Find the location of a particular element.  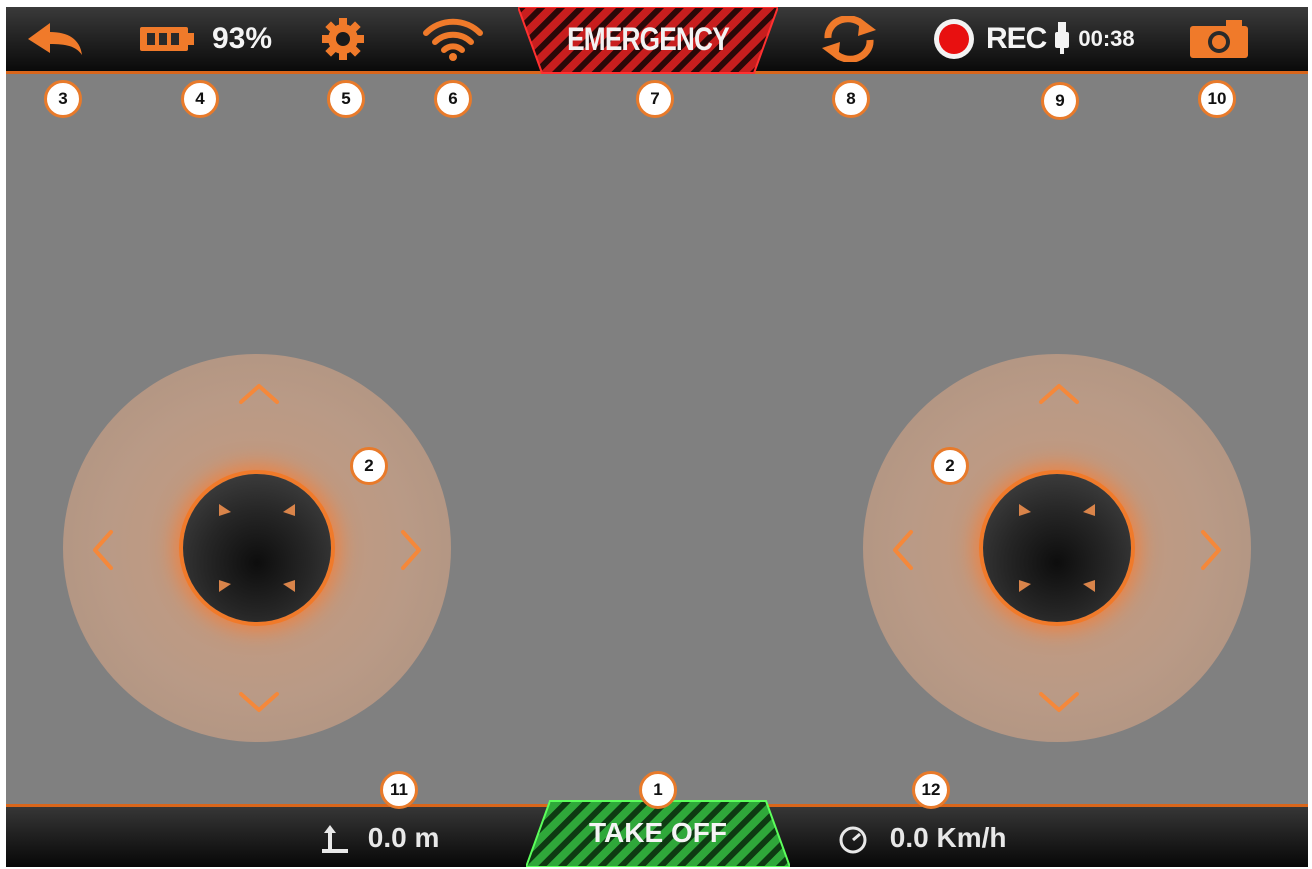

emergency-label: EMERGENCY is located at coordinates (648, 39).